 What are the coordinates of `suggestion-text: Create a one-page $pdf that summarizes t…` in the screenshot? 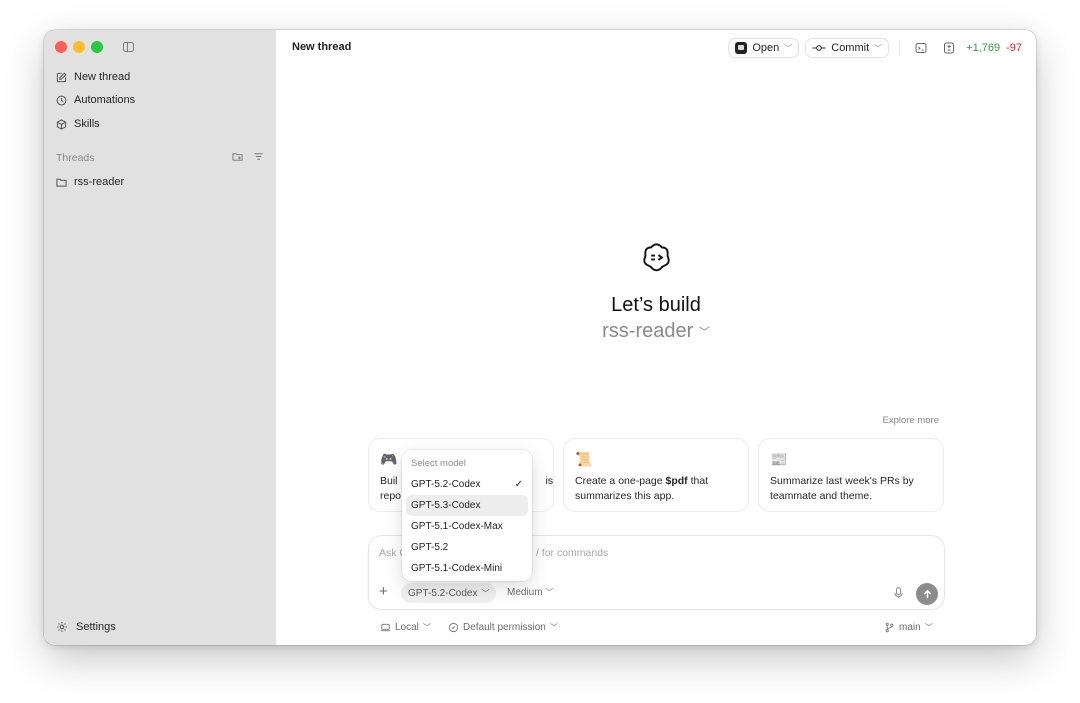 It's located at (642, 488).